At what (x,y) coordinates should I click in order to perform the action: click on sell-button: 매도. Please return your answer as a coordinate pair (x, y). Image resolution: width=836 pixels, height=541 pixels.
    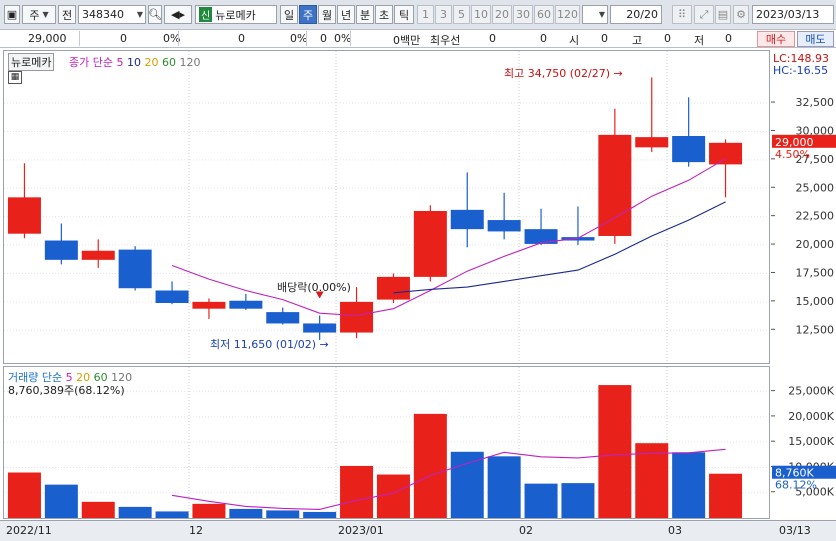
    Looking at the image, I should click on (815, 39).